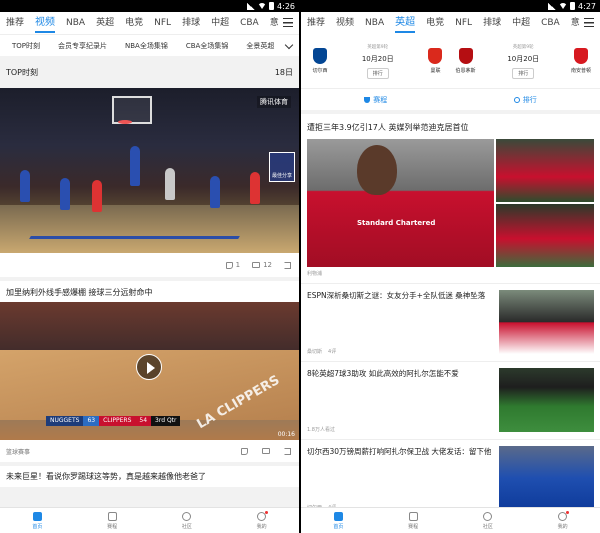  I want to click on news-item: ESPN深析桑切斯之谜：女友分手+全队低迷 桑神坠落 桑切斯 4评, so click(450, 322).